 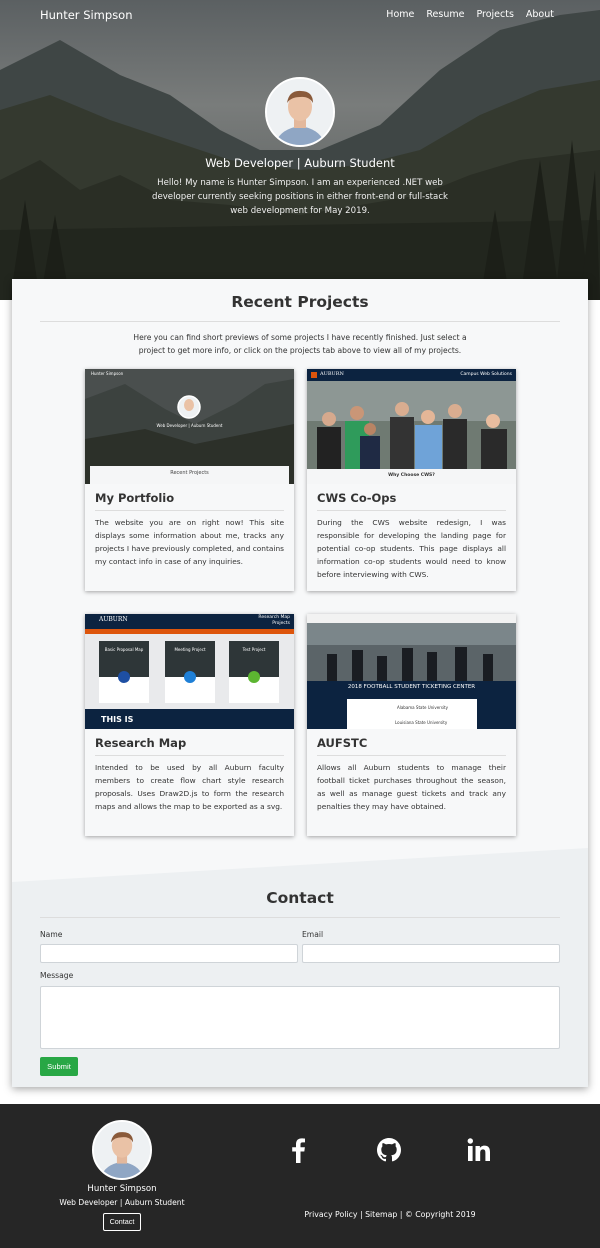 I want to click on nav-resume: Resume, so click(x=445, y=14).